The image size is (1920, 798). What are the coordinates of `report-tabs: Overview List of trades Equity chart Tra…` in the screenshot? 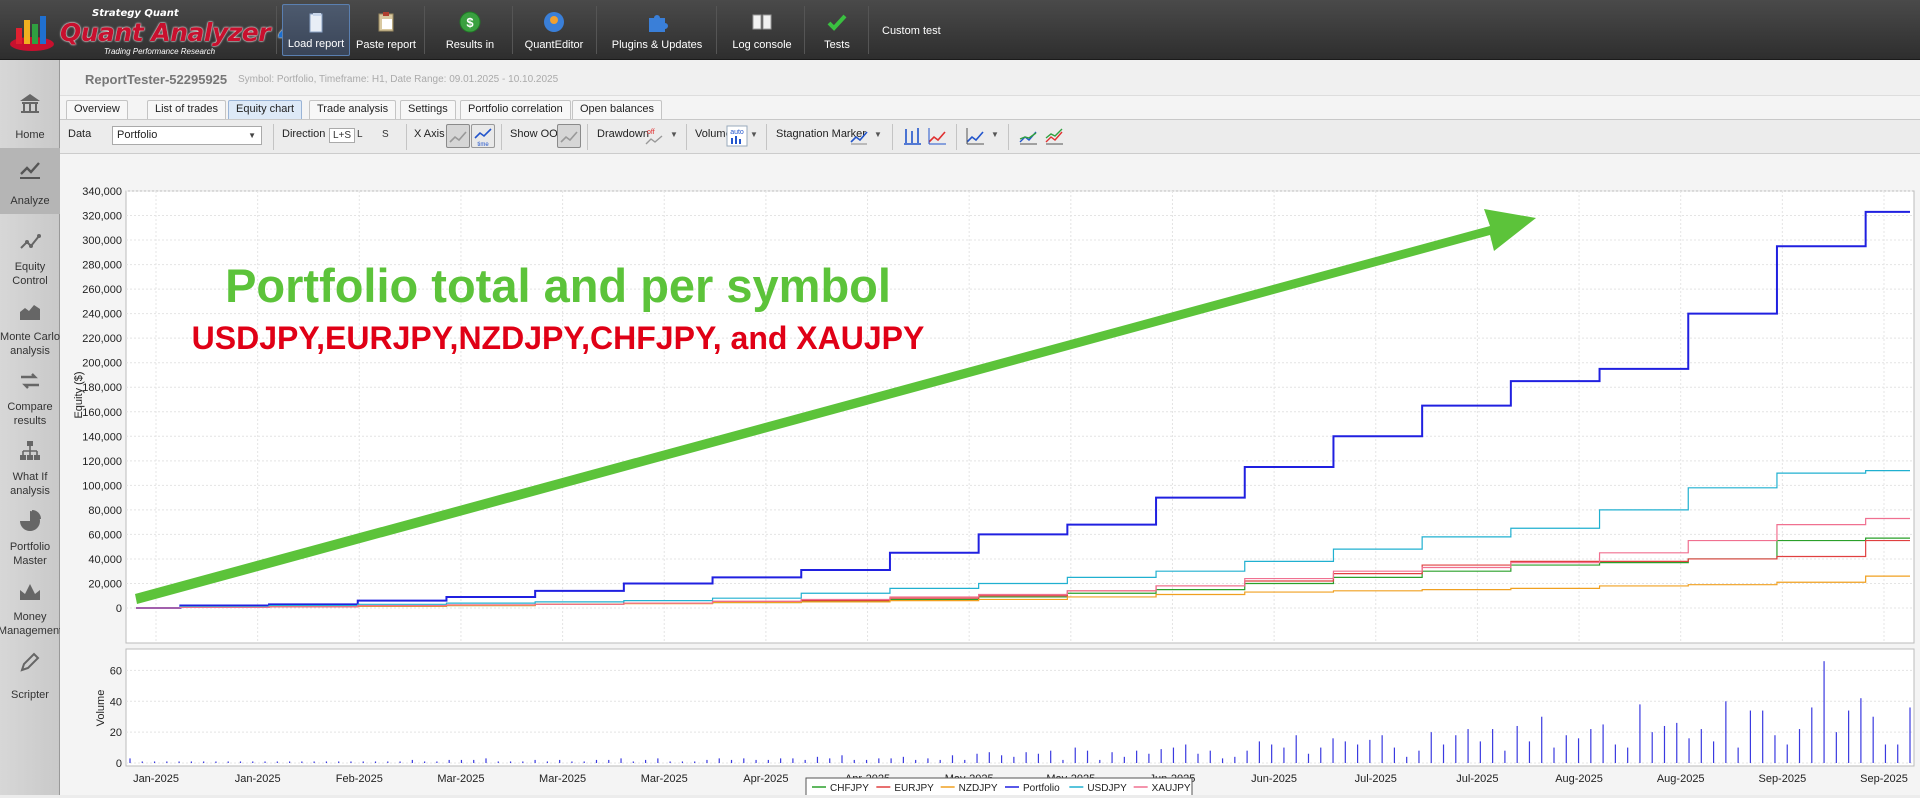 It's located at (990, 109).